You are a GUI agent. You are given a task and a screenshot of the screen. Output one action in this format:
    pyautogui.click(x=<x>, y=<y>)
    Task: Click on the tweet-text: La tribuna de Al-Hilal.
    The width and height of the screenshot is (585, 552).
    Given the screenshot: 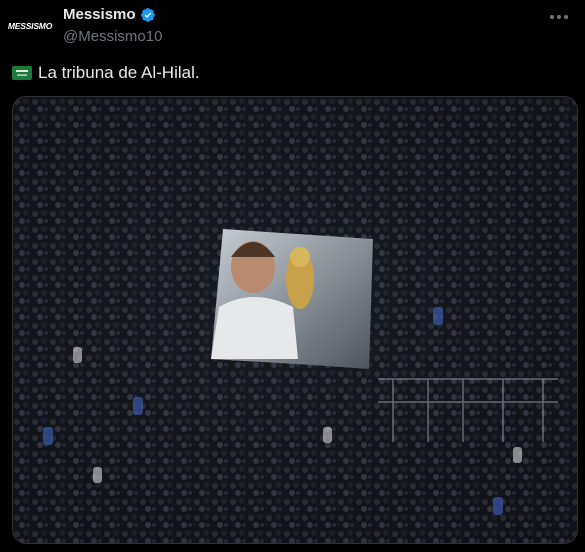 What is the action you would take?
    pyautogui.click(x=119, y=72)
    